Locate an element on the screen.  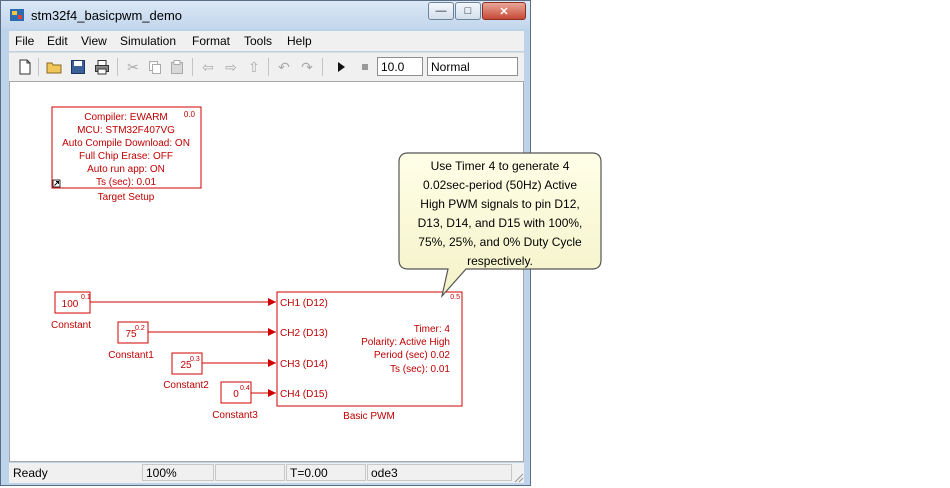
callout-line-1: Use Timer 4 to generate 4 is located at coordinates (500, 166).